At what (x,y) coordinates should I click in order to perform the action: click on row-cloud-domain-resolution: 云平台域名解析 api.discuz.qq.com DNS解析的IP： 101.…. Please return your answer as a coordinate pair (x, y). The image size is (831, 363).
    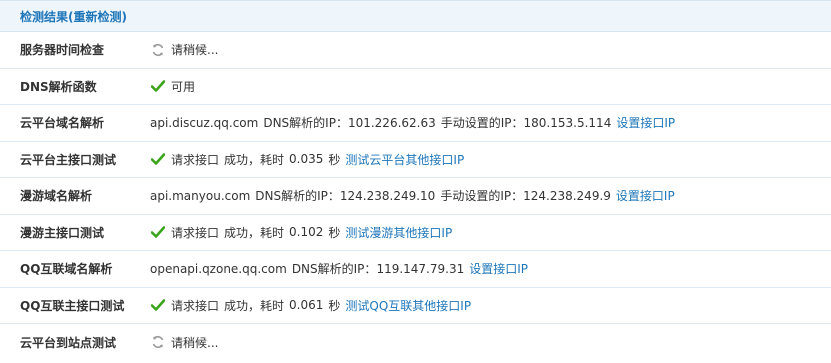
    Looking at the image, I should click on (415, 123).